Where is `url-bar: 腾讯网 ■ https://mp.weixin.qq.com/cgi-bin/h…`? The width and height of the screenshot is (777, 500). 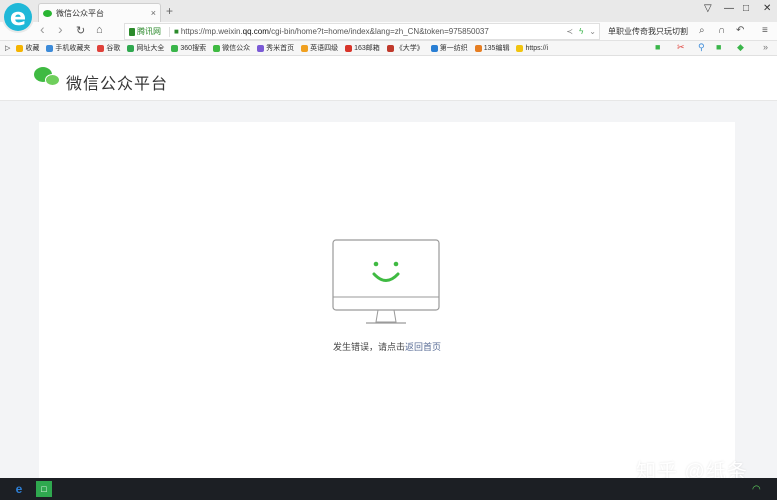
url-bar: 腾讯网 ■ https://mp.weixin.qq.com/cgi-bin/h… is located at coordinates (362, 31).